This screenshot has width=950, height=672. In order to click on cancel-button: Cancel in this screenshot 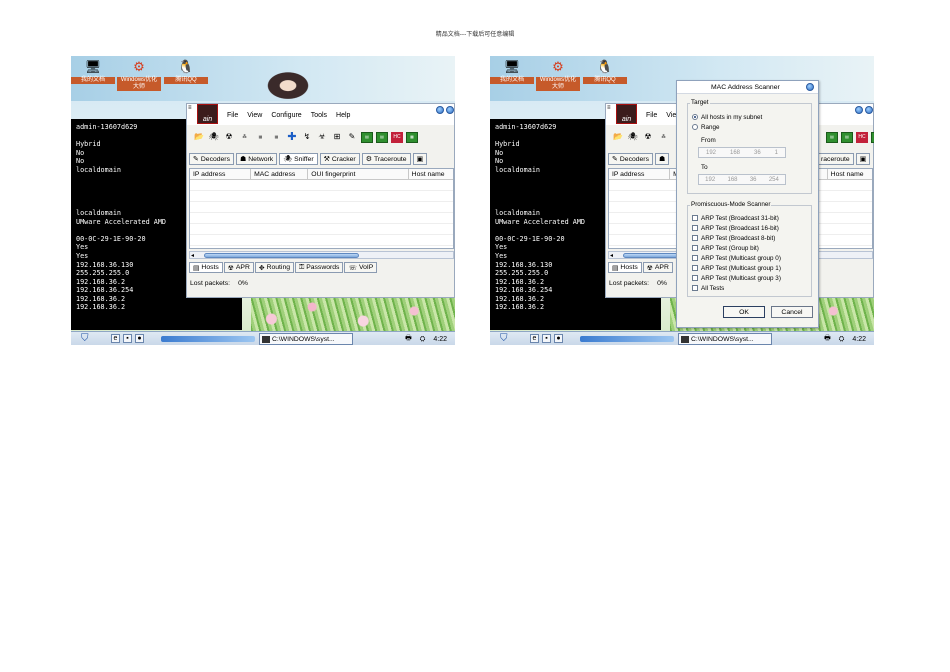, I will do `click(792, 312)`.